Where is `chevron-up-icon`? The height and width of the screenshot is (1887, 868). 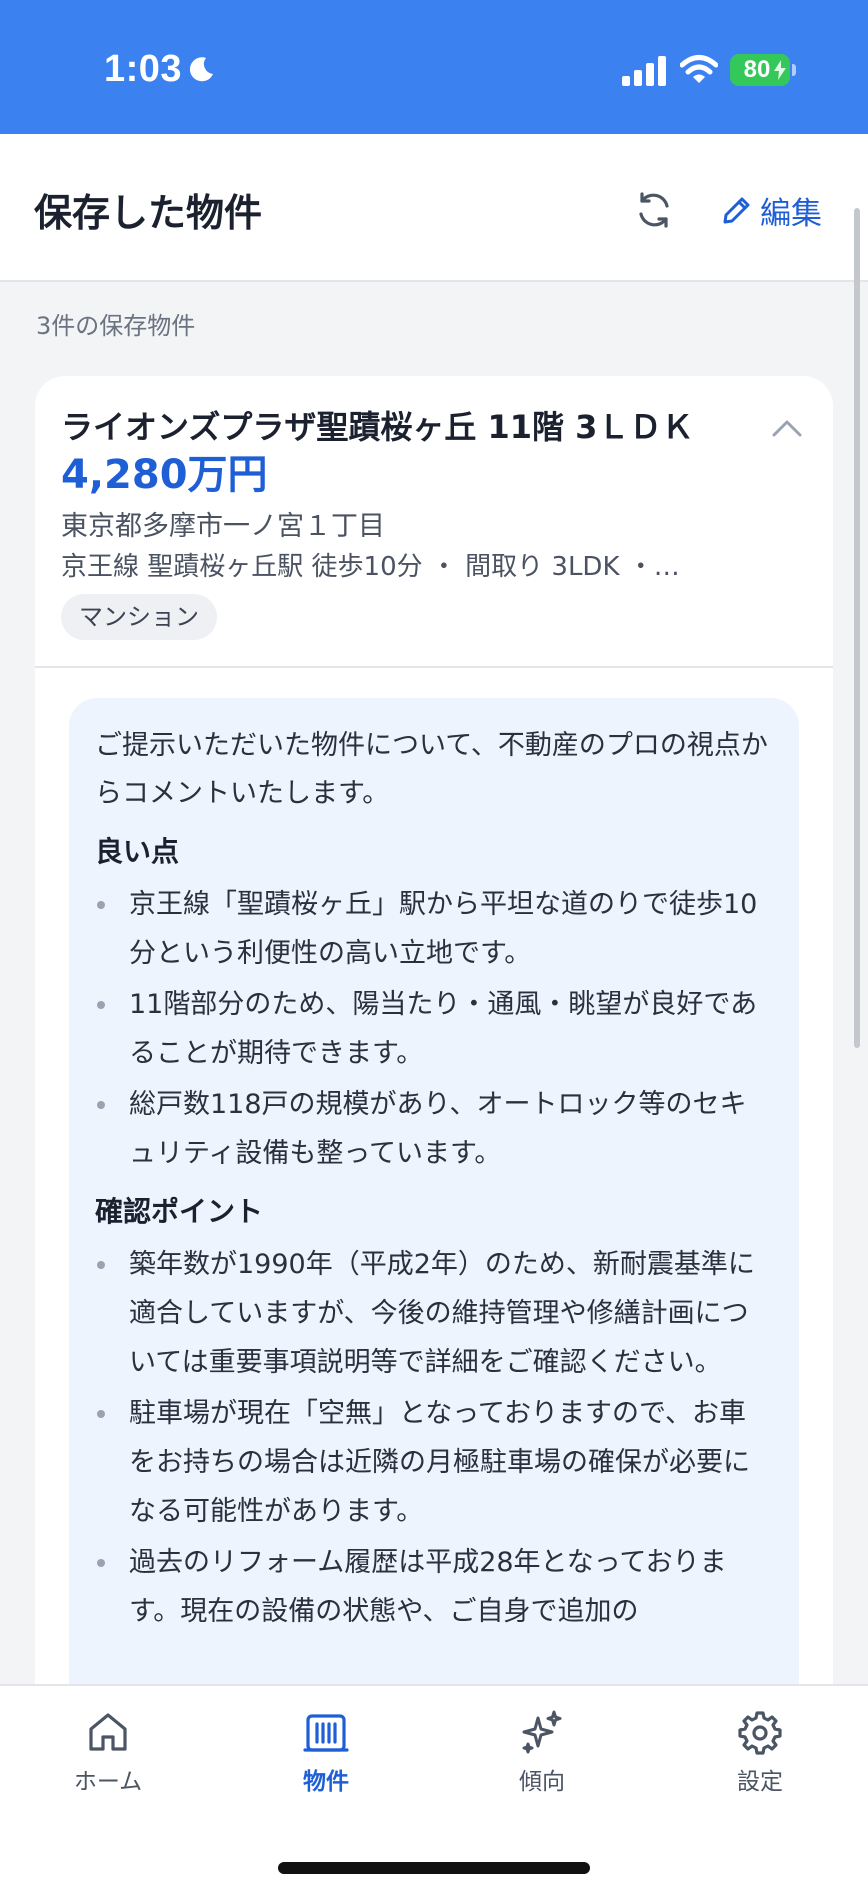
chevron-up-icon is located at coordinates (787, 428).